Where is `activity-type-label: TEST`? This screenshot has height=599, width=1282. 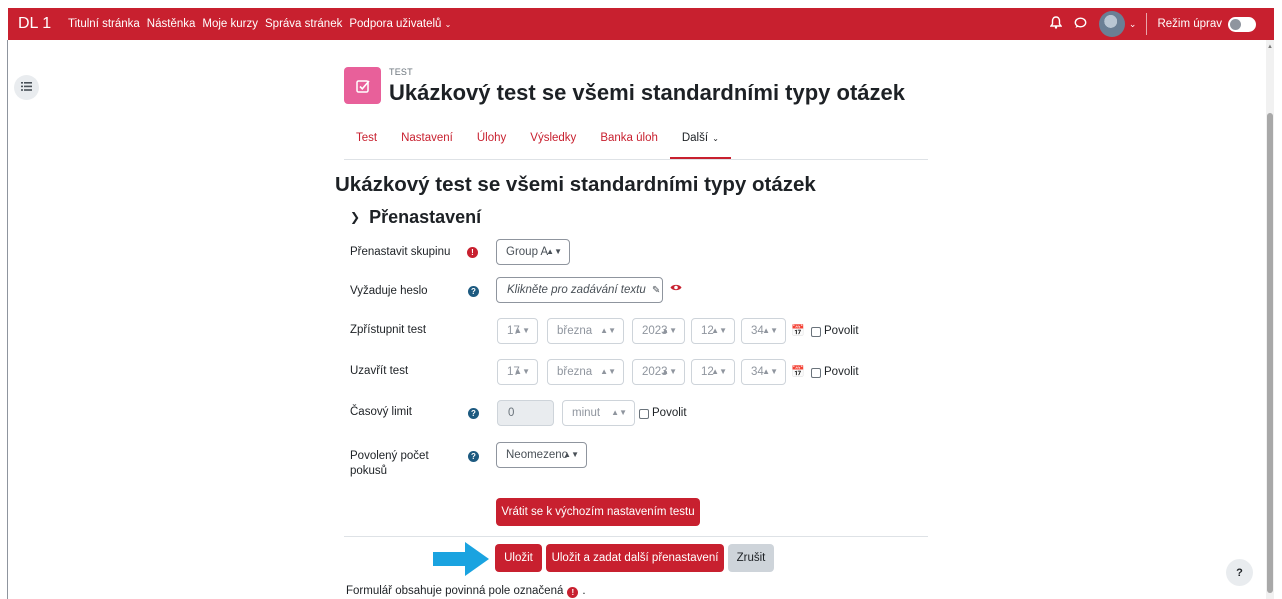 activity-type-label: TEST is located at coordinates (401, 72).